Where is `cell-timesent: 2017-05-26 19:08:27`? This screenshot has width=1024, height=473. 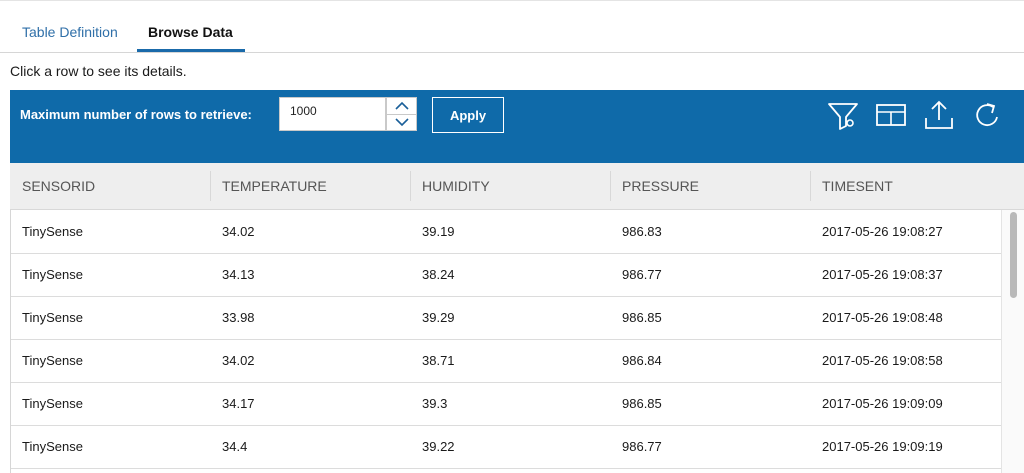 cell-timesent: 2017-05-26 19:08:27 is located at coordinates (882, 231).